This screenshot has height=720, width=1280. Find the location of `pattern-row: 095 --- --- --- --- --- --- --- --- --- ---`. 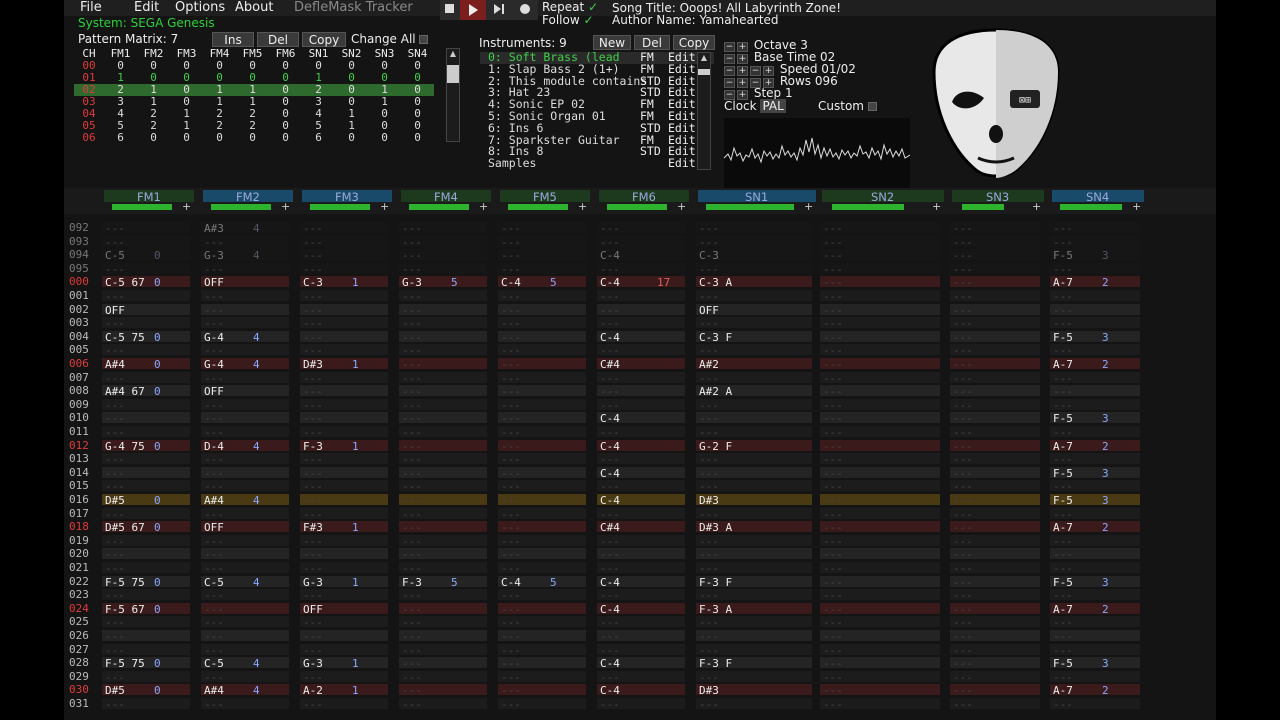

pattern-row: 095 --- --- --- --- --- --- --- --- --- --- is located at coordinates (640, 269).